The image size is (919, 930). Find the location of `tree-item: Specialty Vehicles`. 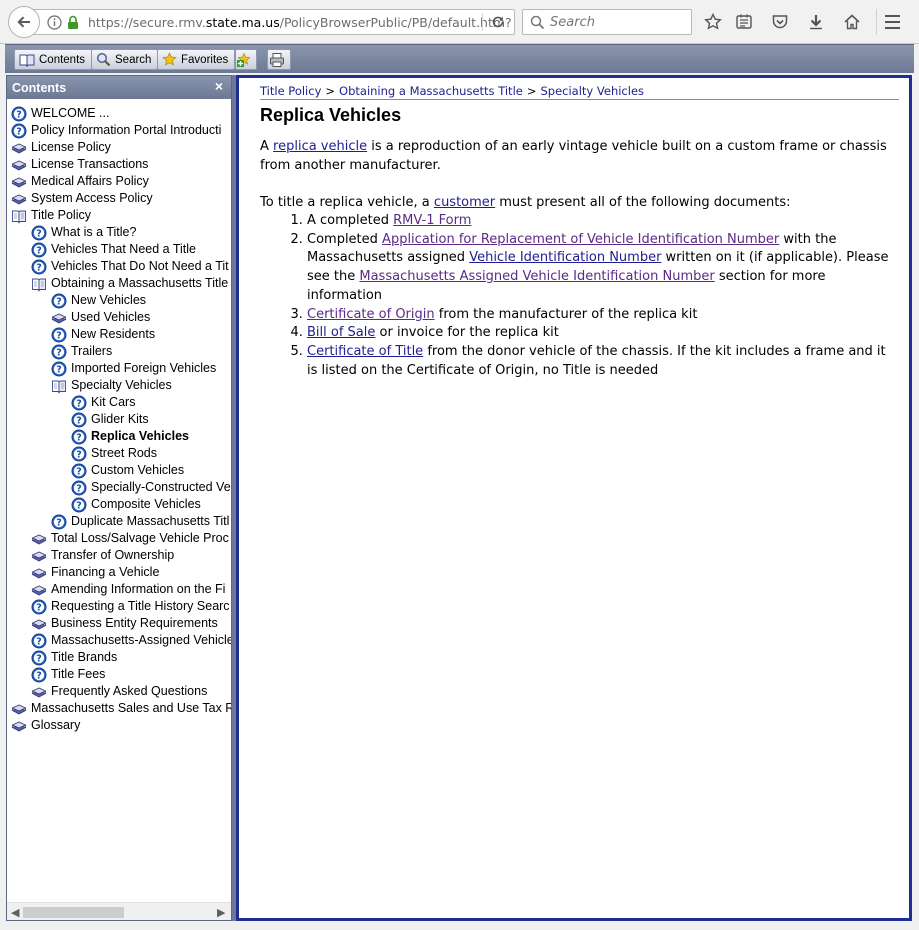

tree-item: Specialty Vehicles is located at coordinates (119, 385).